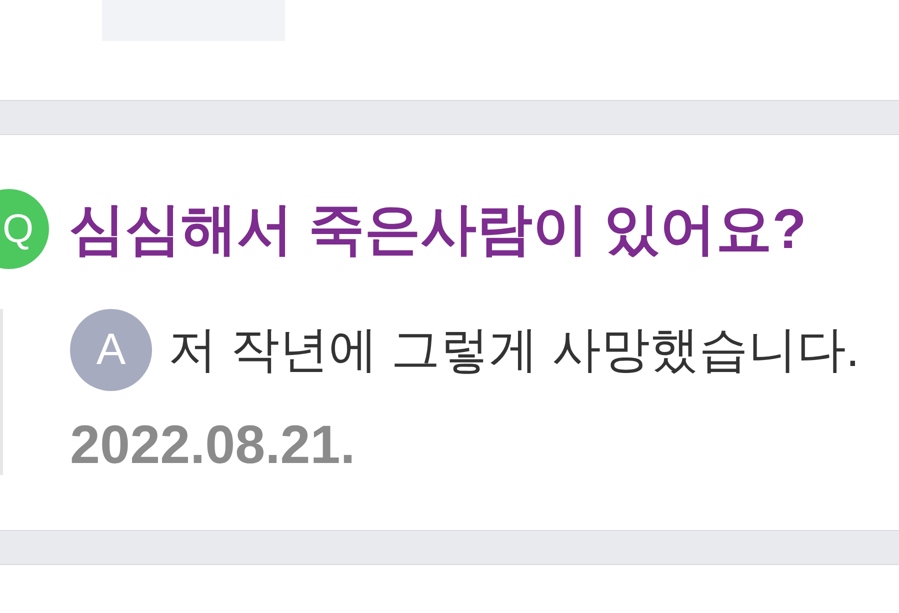  Describe the element at coordinates (213, 445) in the screenshot. I see `answer-date: 2022.08.21.` at that location.